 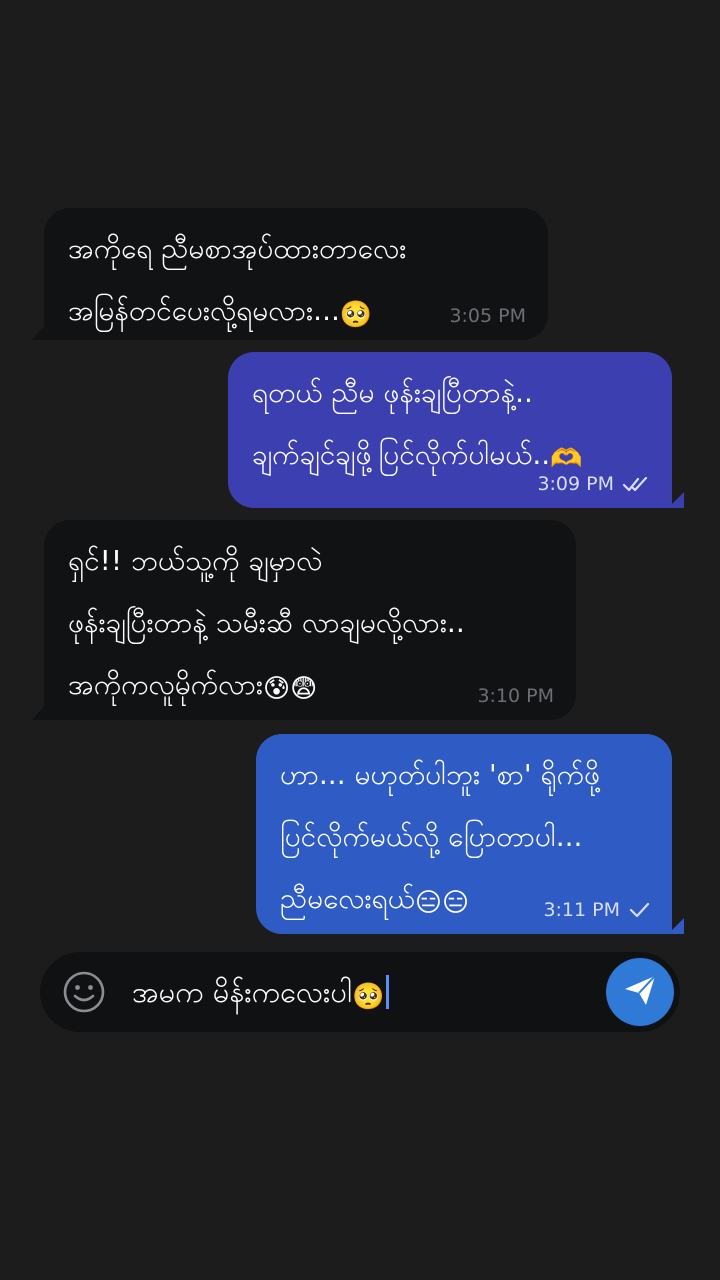 What do you see at coordinates (266, 622) in the screenshot?
I see `message-text-line: ဖုန်းချပြီးတာနဲ့ သမီးဆီ လာချမလို့လား..` at bounding box center [266, 622].